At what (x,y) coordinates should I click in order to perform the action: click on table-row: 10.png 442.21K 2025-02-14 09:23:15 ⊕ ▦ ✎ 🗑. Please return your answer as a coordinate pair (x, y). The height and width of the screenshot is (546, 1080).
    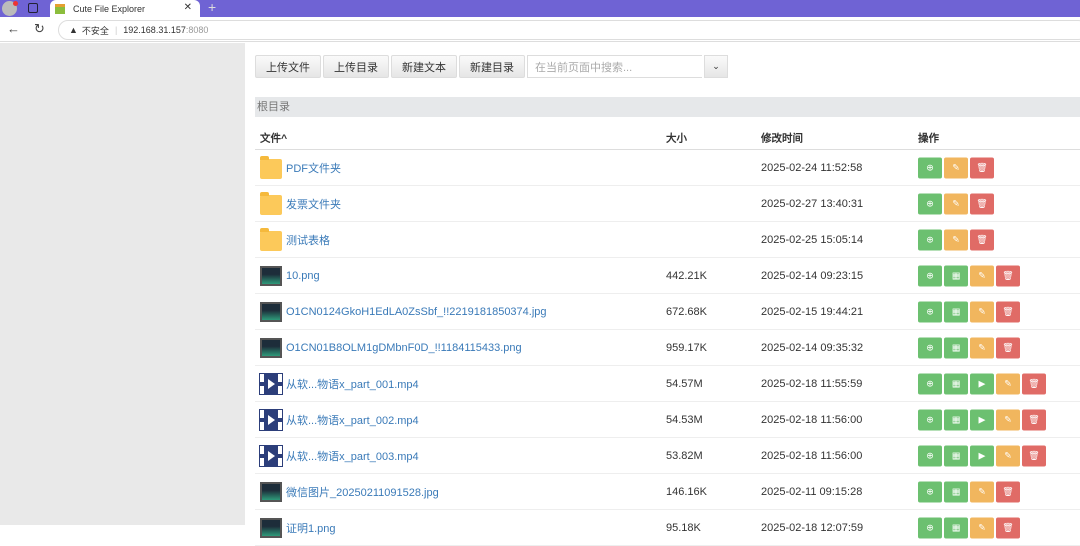
    Looking at the image, I should click on (667, 276).